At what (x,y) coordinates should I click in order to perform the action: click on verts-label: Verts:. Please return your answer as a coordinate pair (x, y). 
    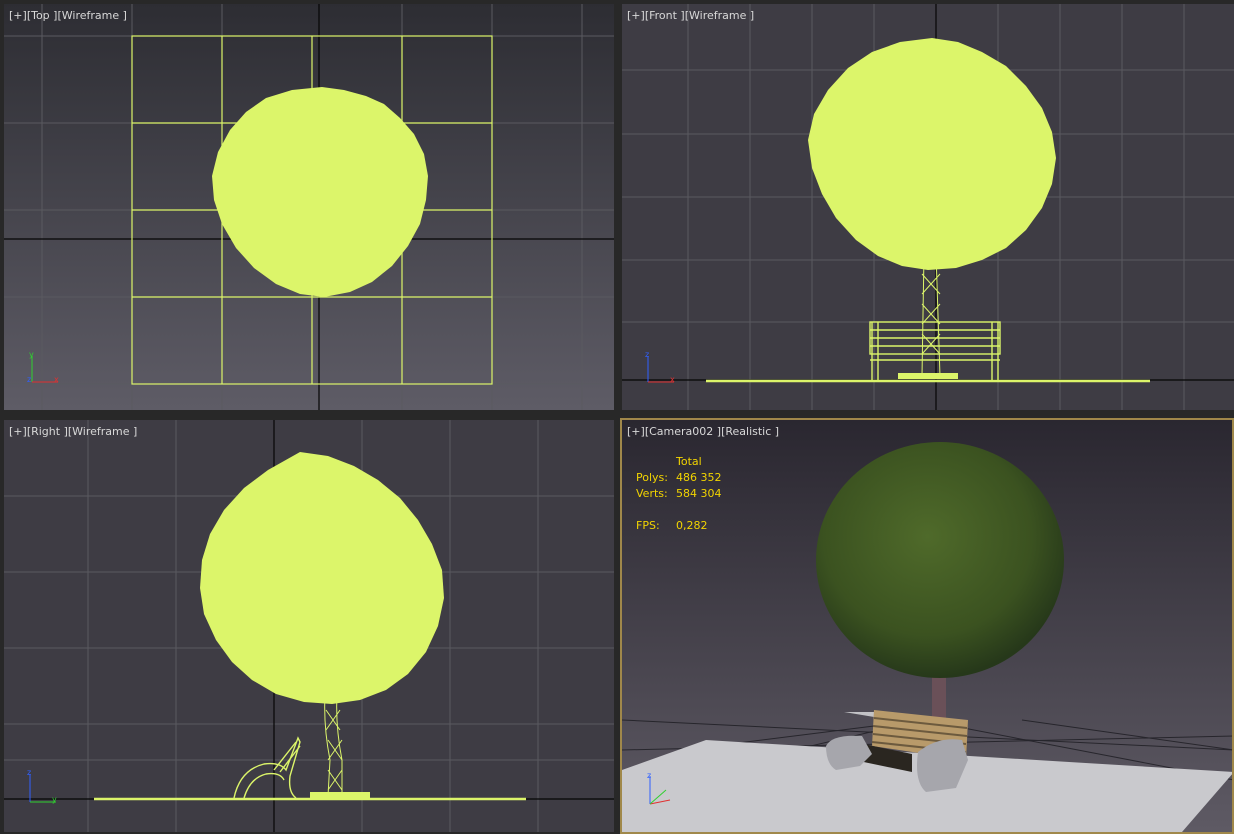
    Looking at the image, I should click on (652, 493).